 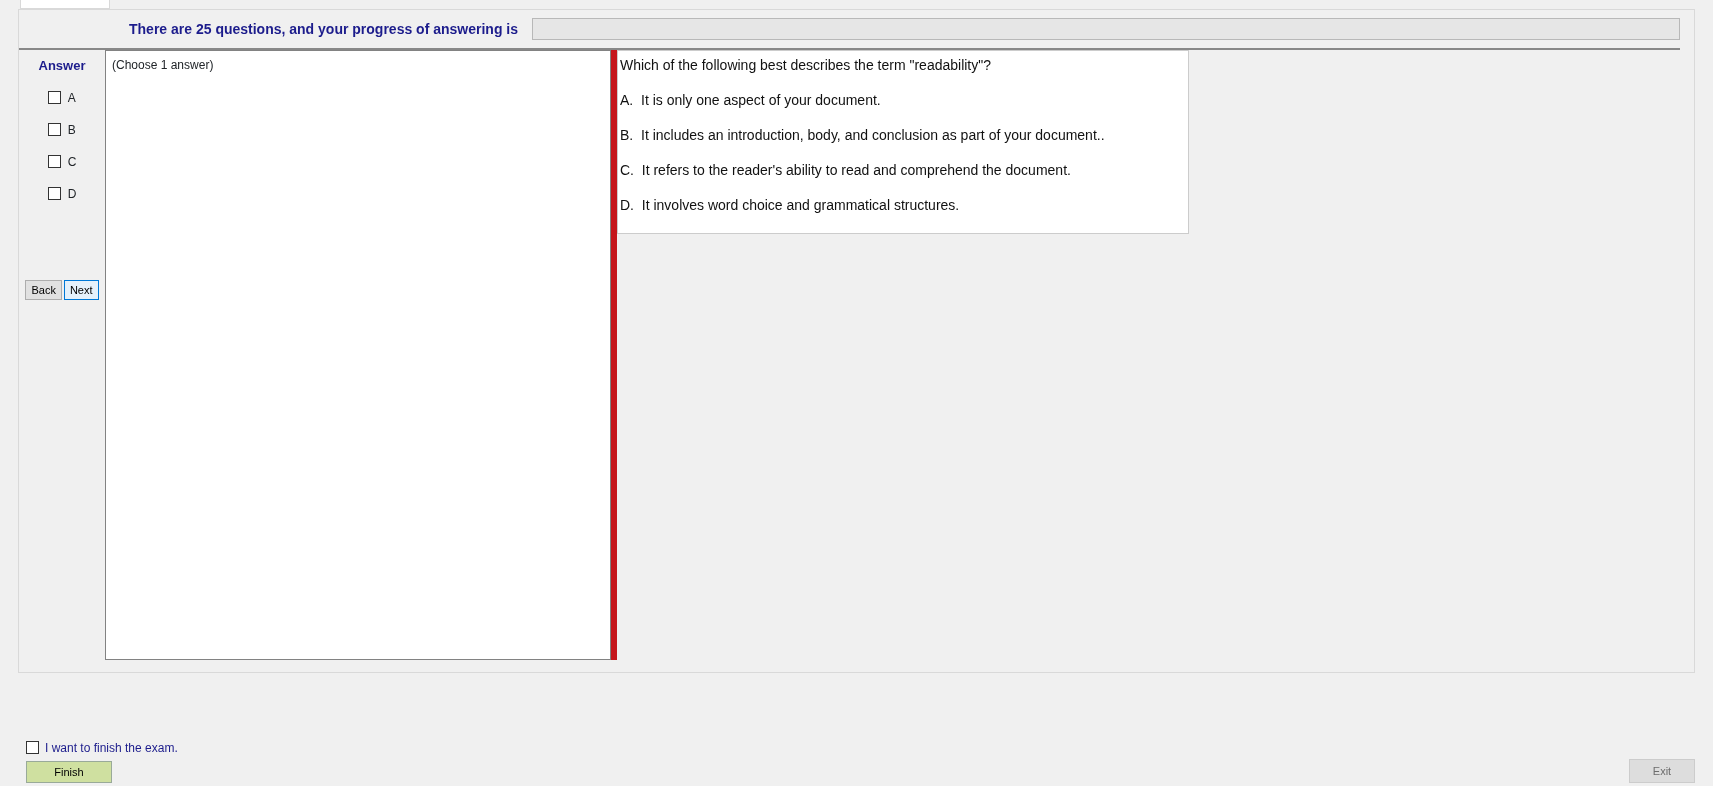 What do you see at coordinates (323, 29) in the screenshot?
I see `progress-label: There are 25 questions, and your progress of answering is` at bounding box center [323, 29].